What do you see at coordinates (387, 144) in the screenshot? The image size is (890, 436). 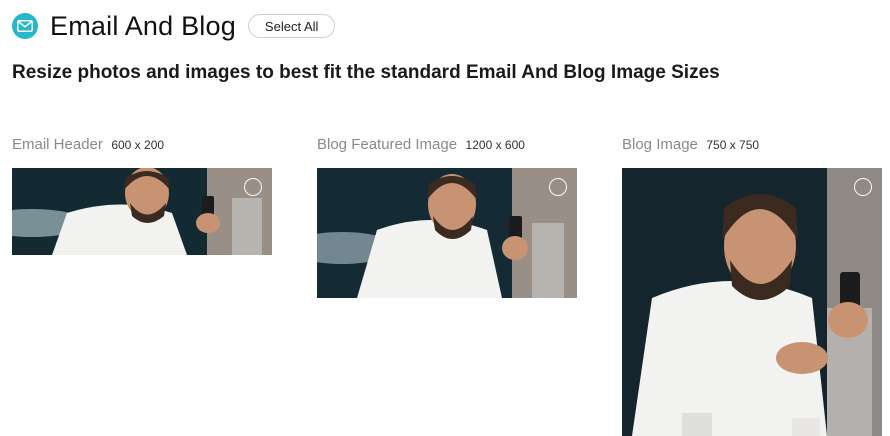 I see `card-name: Blog Featured Image` at bounding box center [387, 144].